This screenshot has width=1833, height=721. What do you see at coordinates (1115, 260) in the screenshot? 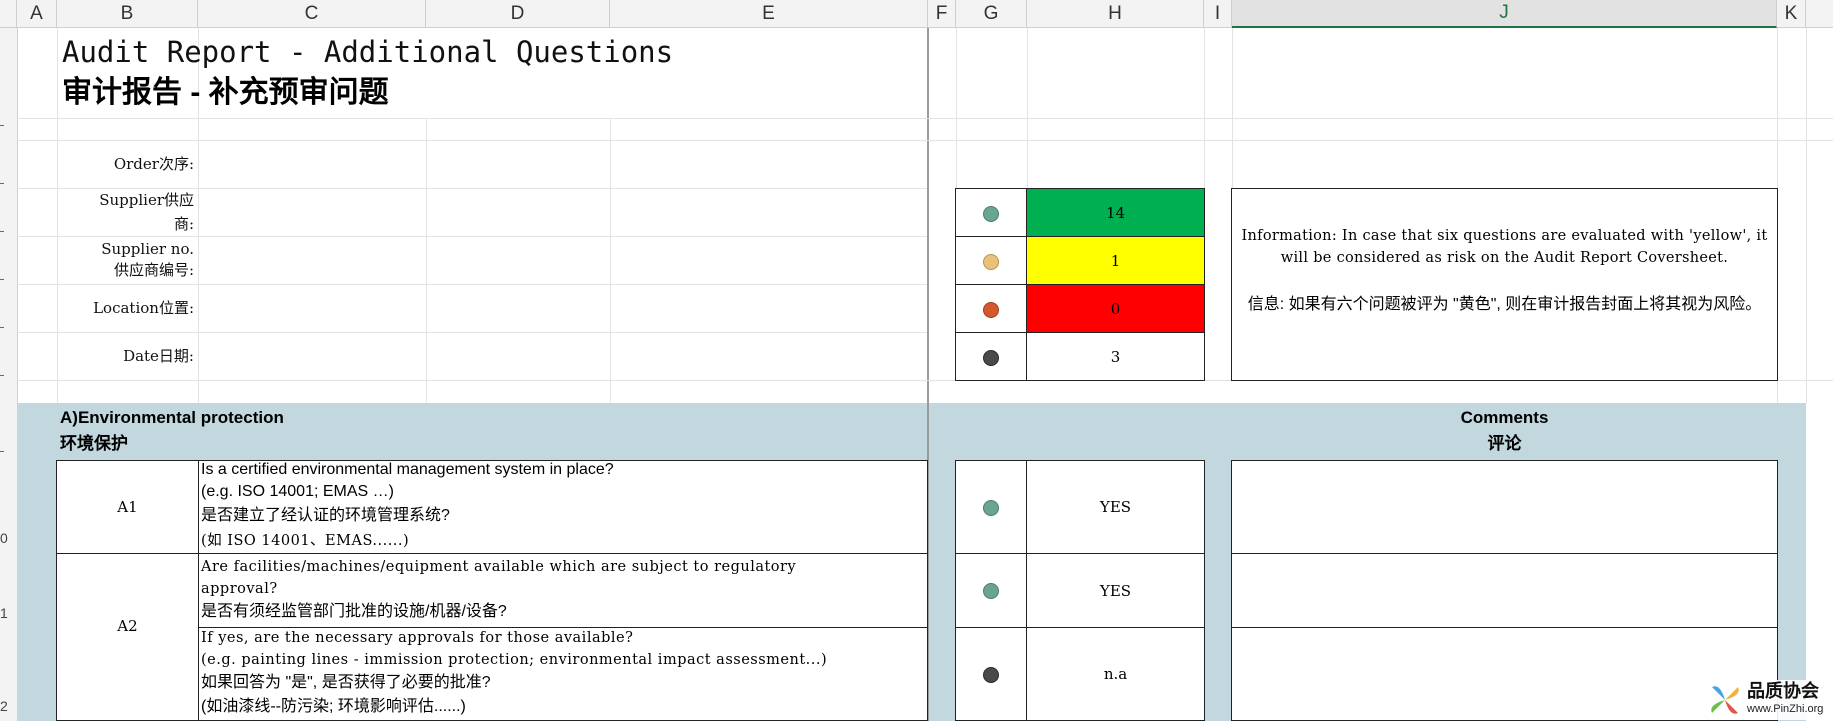
I see `yellow-count-cell: 1` at bounding box center [1115, 260].